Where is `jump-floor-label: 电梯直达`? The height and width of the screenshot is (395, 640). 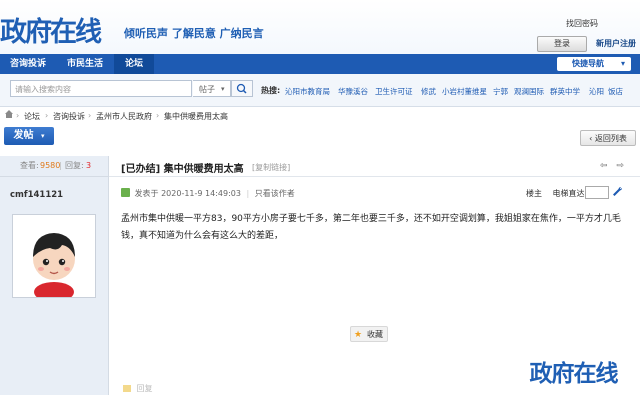 jump-floor-label: 电梯直达 is located at coordinates (568, 193).